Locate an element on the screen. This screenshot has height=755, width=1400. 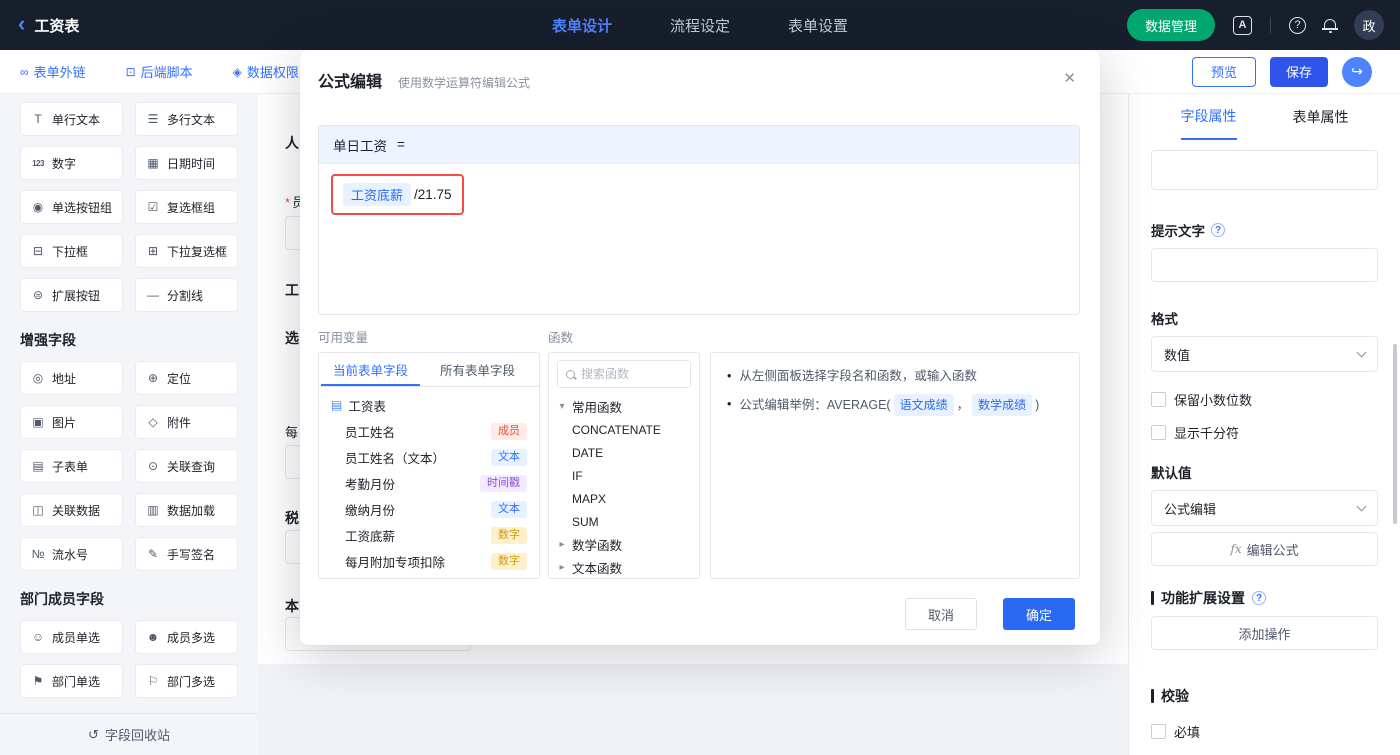
topbar-tab: 表单设计 is located at coordinates (582, 25).